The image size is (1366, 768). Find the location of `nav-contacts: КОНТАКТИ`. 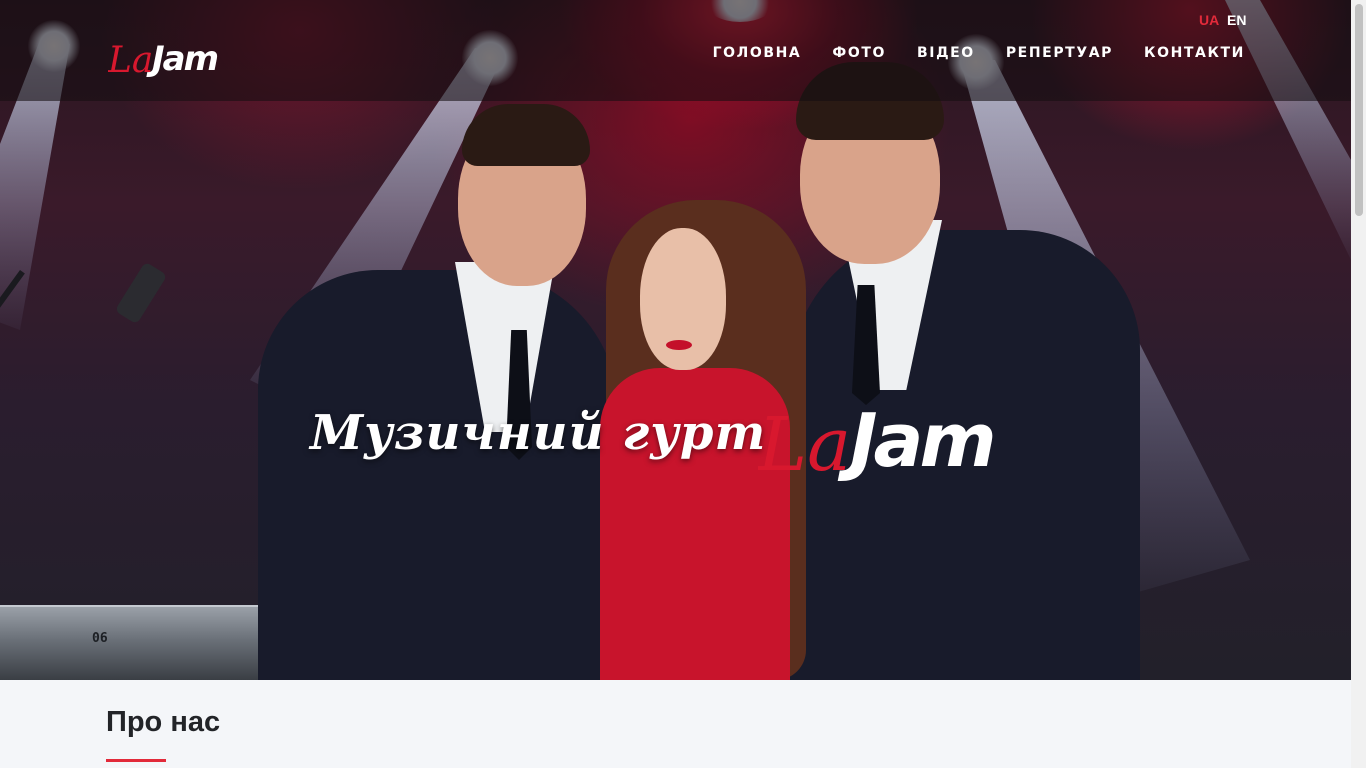

nav-contacts: КОНТАКТИ is located at coordinates (1194, 53).